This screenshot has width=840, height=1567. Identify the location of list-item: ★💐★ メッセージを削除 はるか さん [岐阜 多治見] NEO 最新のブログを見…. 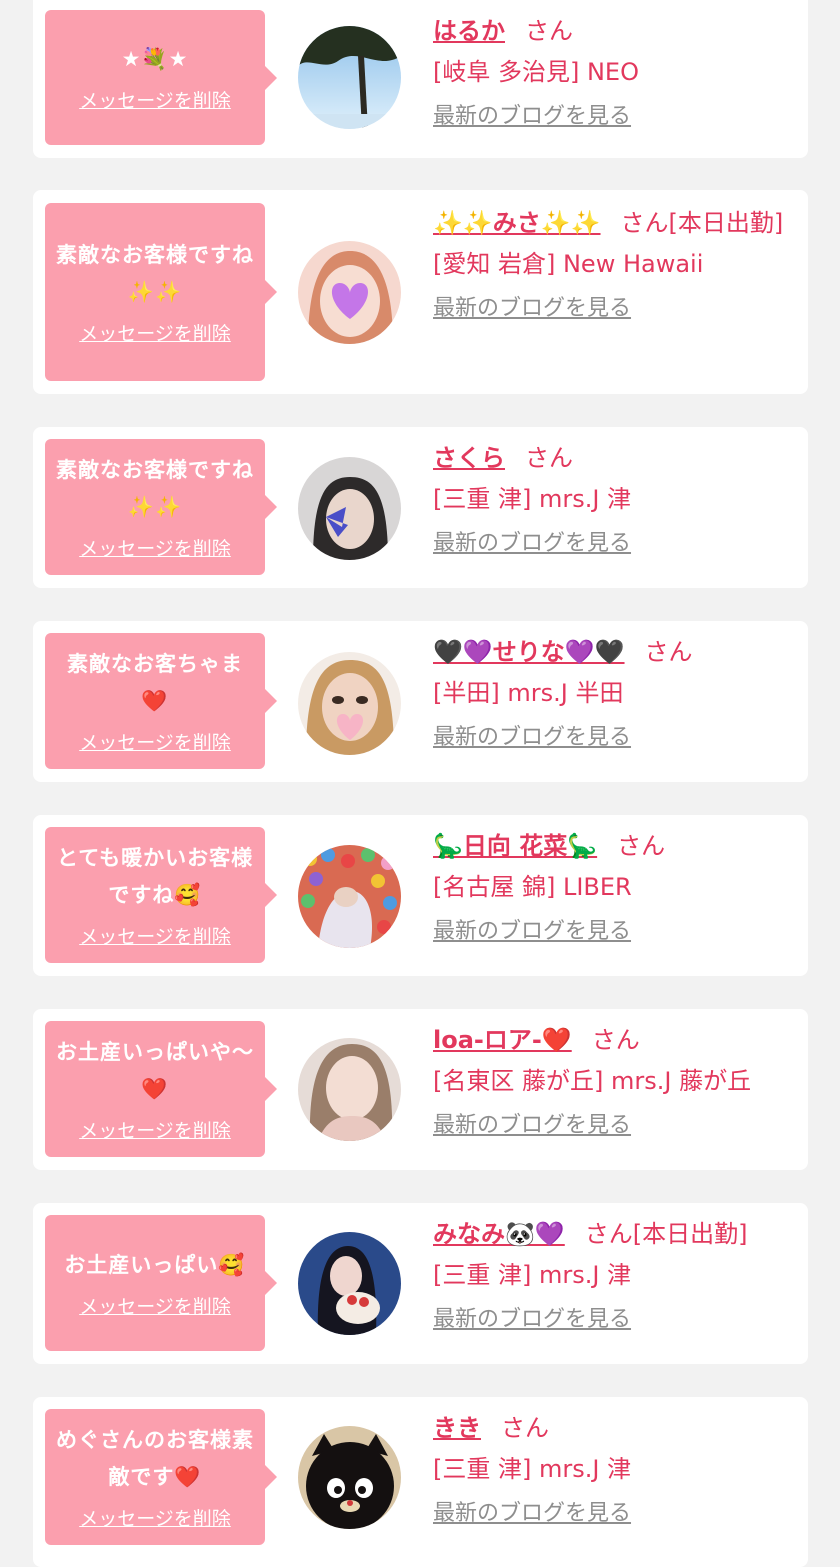
(420, 79).